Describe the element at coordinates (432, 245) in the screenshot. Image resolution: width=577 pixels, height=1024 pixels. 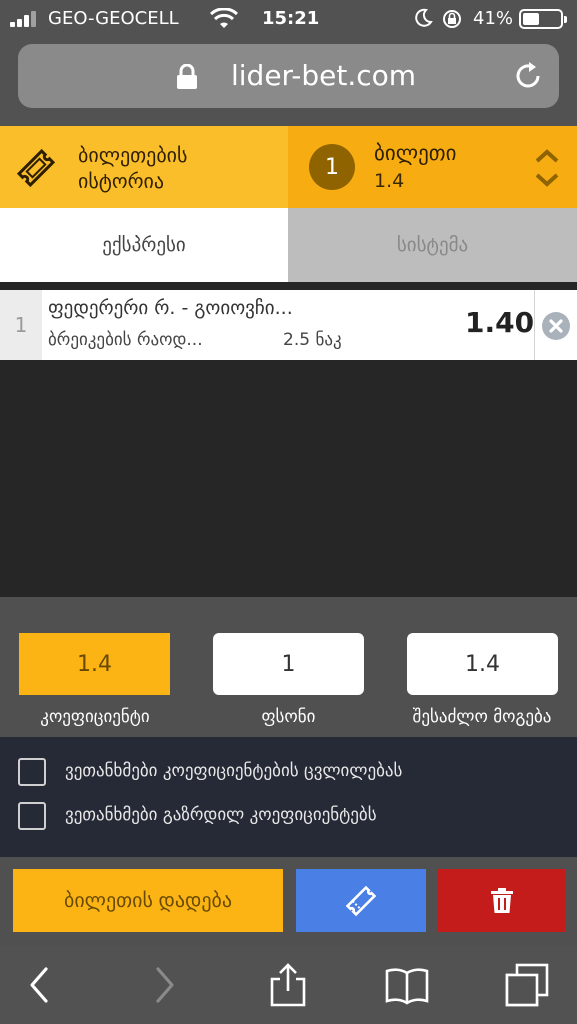
I see `tab-system: სისტემა` at that location.